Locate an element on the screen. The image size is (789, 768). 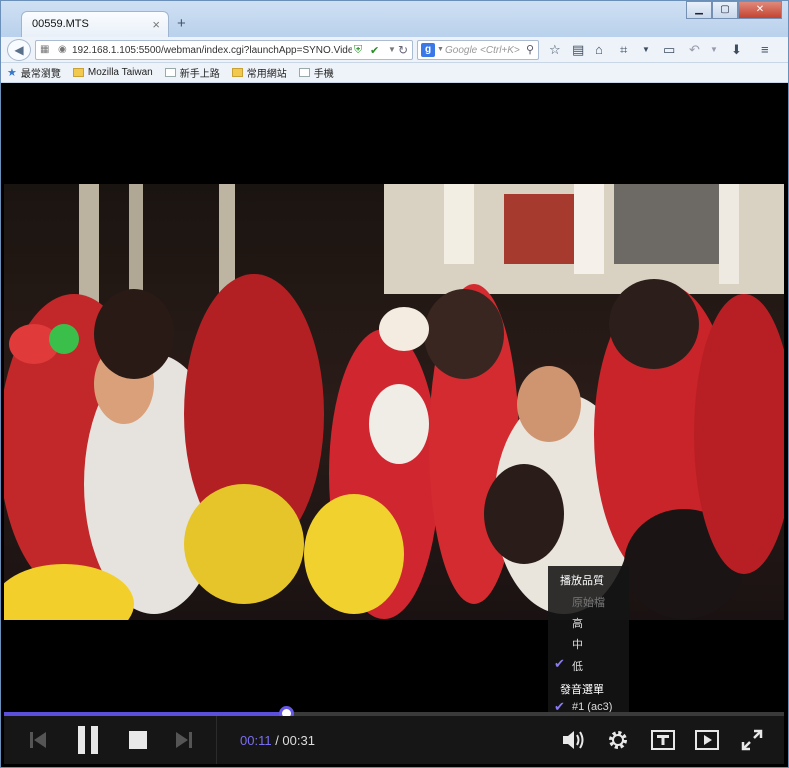
current-time: 00:11 is located at coordinates (256, 740).